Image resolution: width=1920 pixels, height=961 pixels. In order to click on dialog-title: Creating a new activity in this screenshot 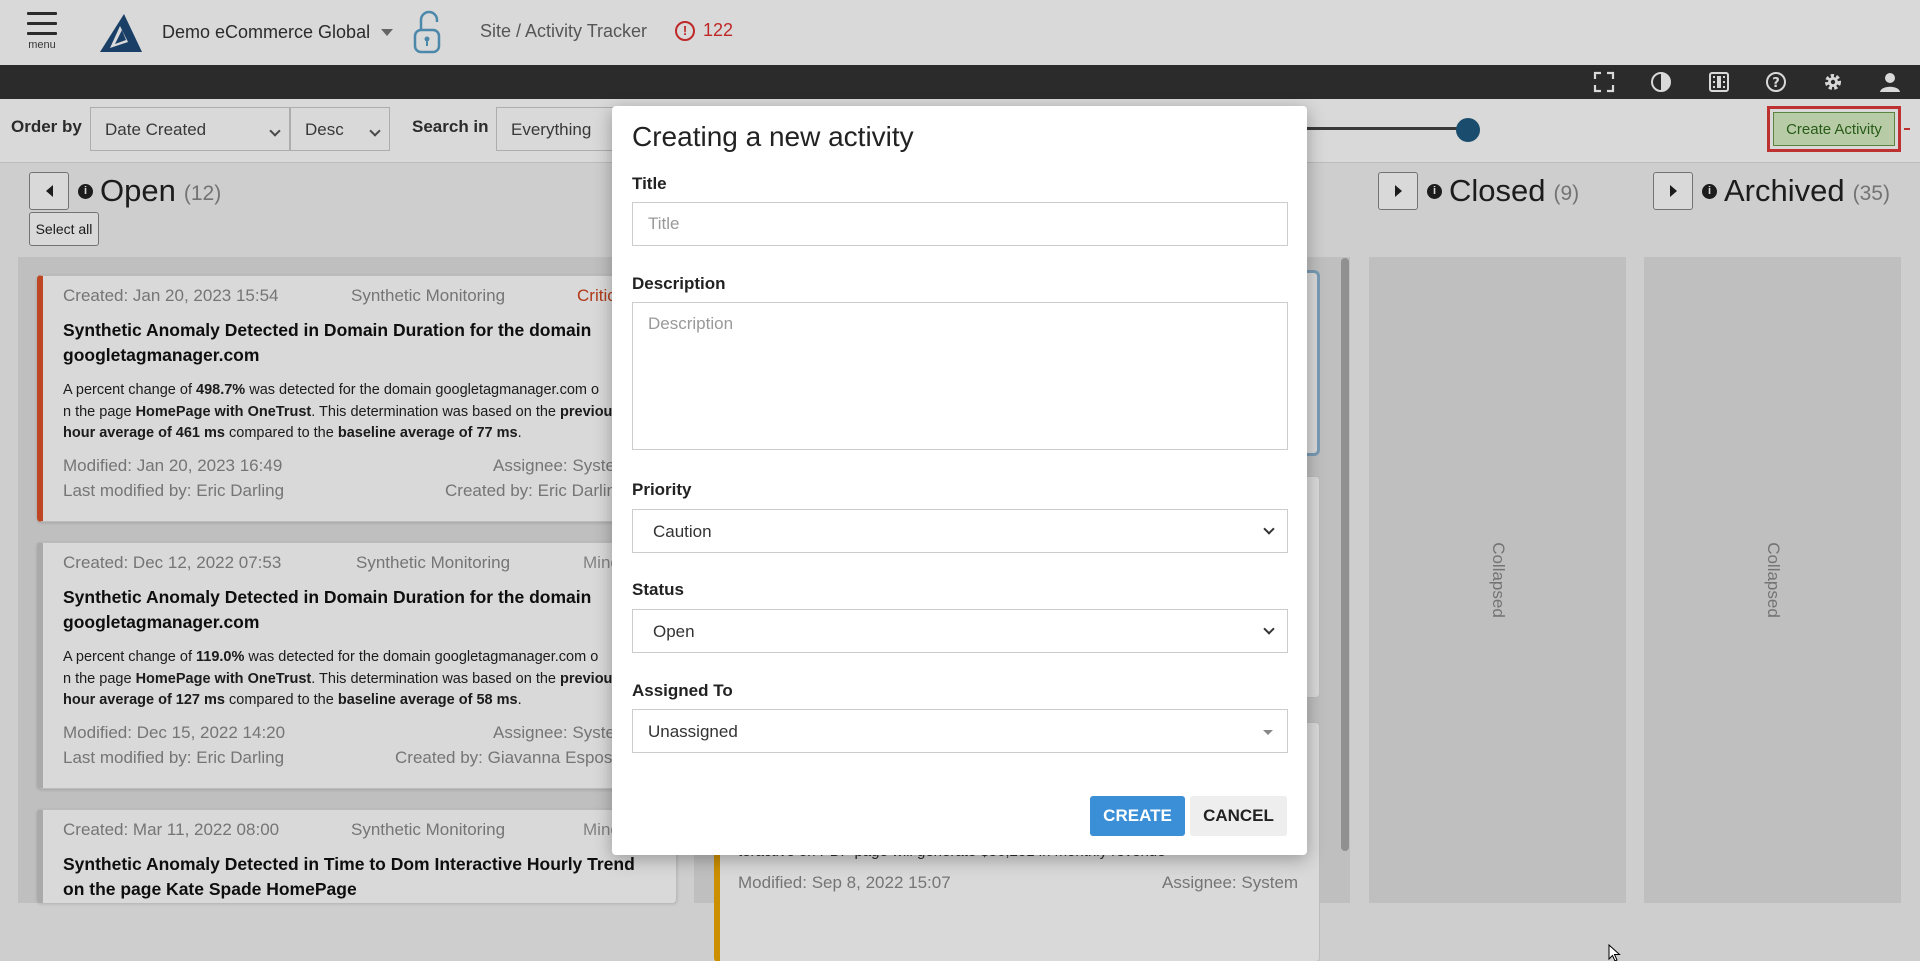, I will do `click(773, 136)`.